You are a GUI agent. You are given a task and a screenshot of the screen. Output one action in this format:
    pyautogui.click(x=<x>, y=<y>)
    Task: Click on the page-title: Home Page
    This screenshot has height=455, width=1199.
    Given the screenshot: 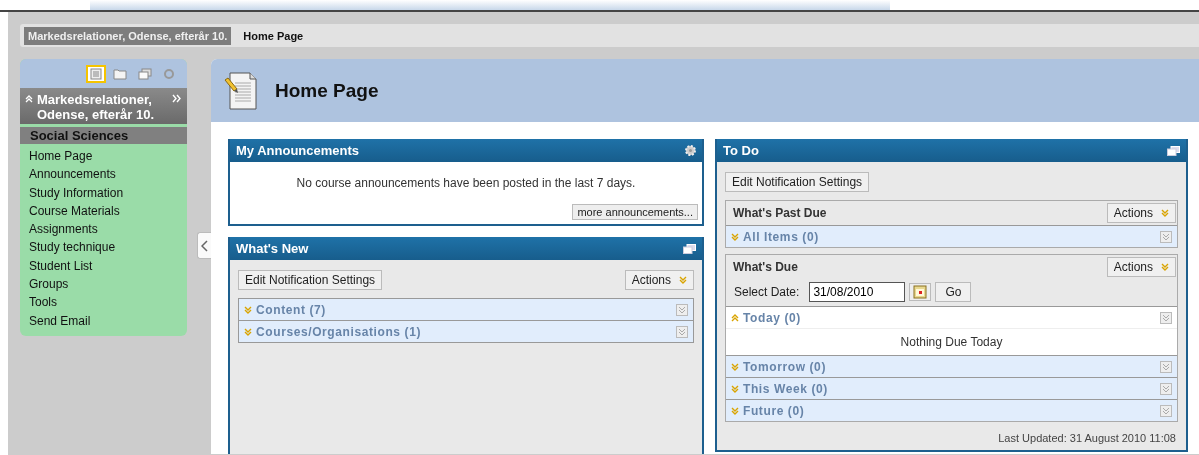 What is the action you would take?
    pyautogui.click(x=327, y=90)
    